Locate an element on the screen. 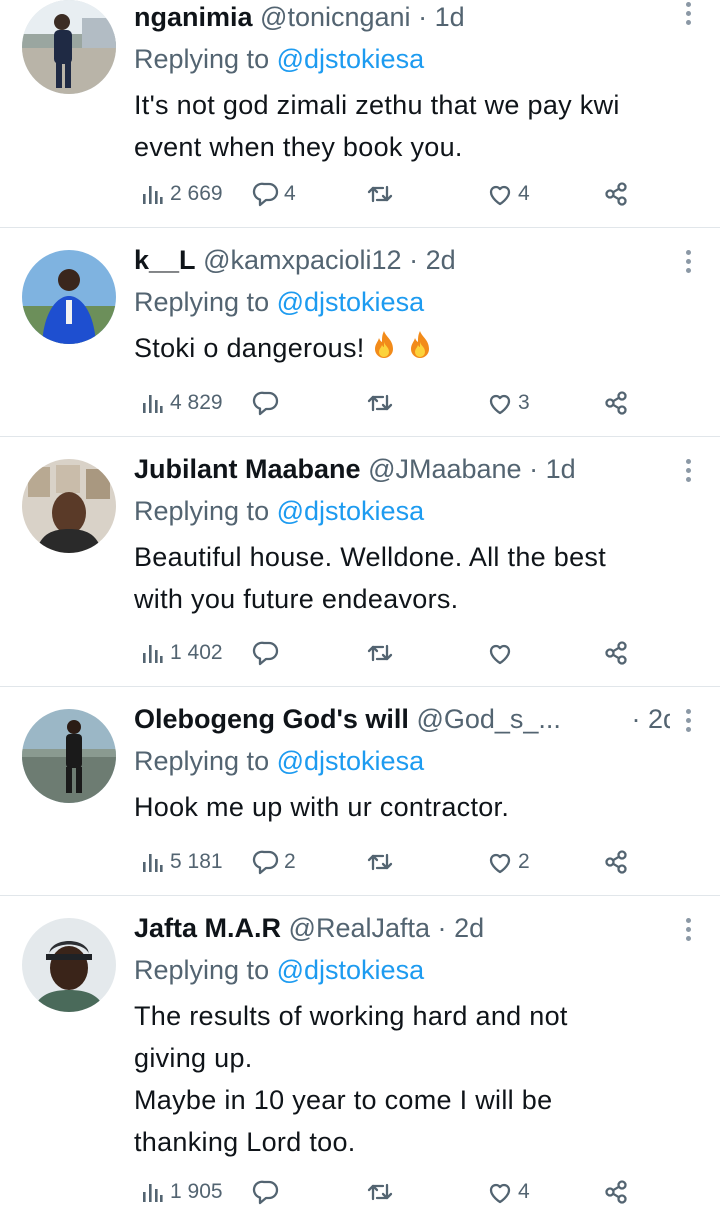 The width and height of the screenshot is (720, 1220). user-handle: @kamxpacioli12 is located at coordinates (302, 260).